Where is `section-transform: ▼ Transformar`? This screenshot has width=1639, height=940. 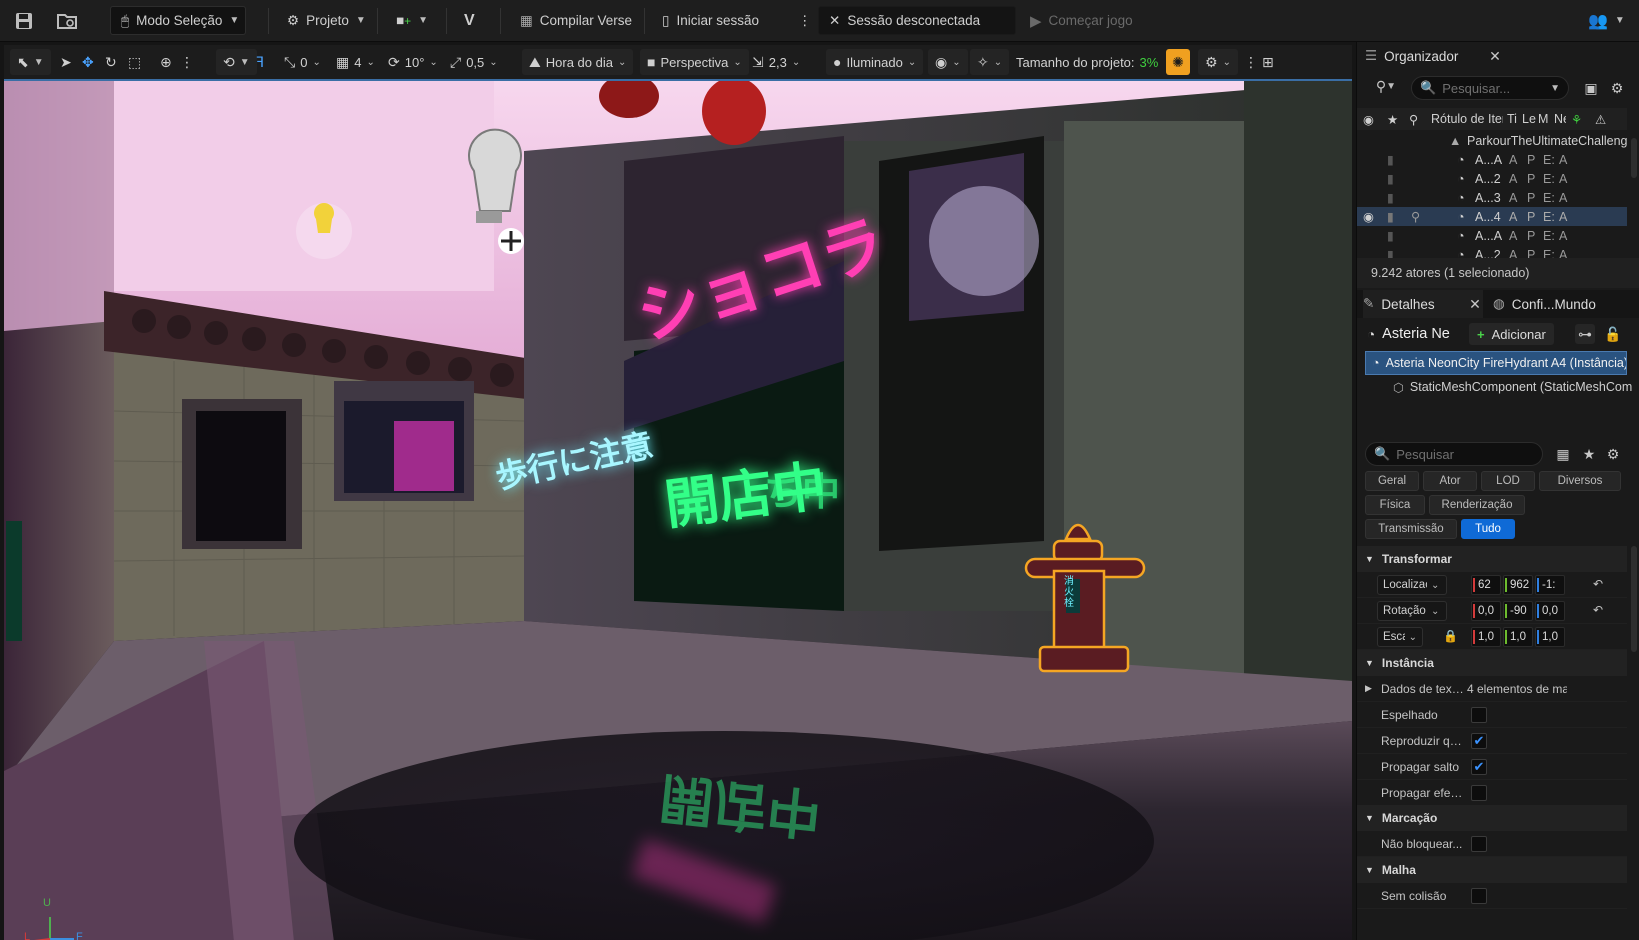 section-transform: ▼ Transformar is located at coordinates (1492, 559).